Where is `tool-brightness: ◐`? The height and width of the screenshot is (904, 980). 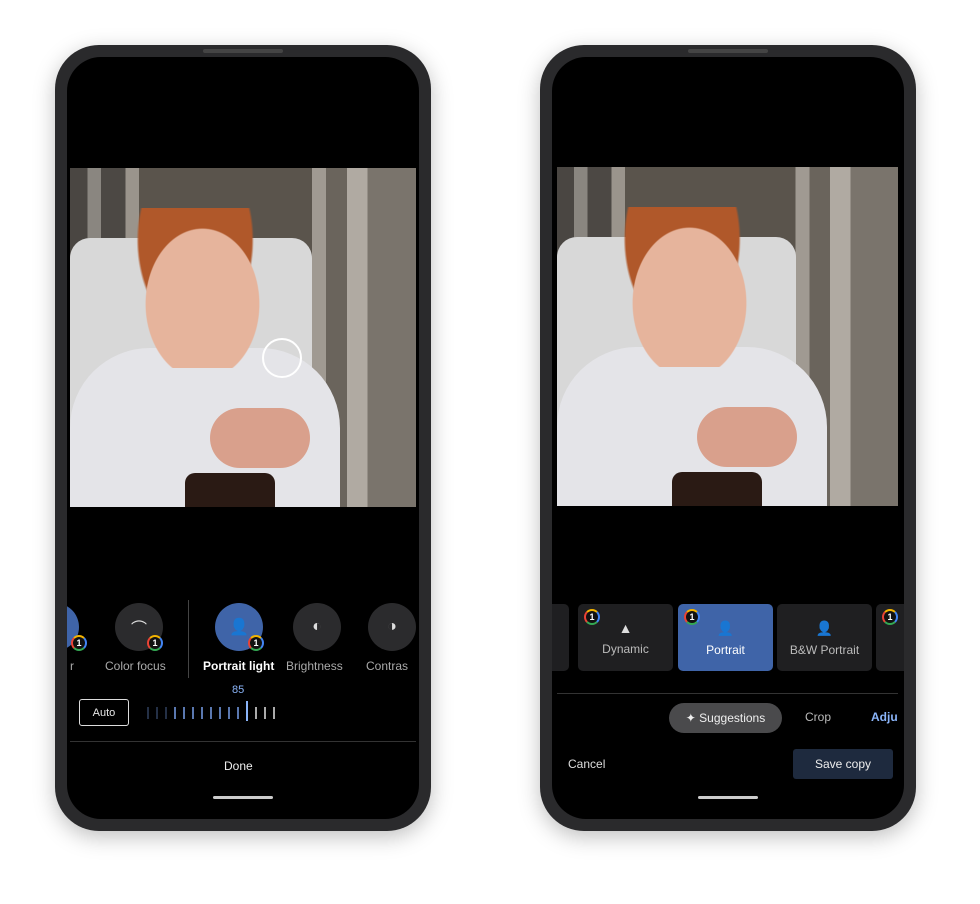
tool-brightness: ◐ is located at coordinates (317, 627).